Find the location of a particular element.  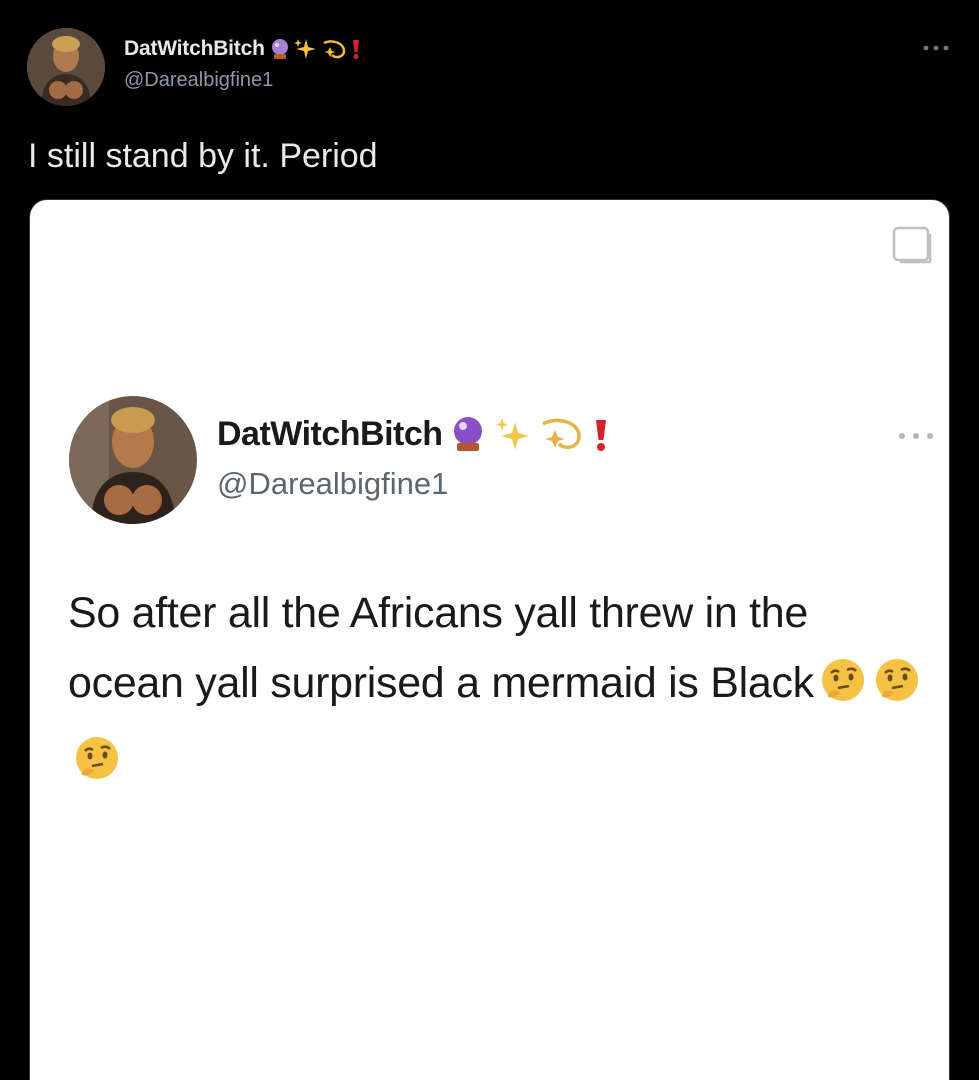

more-options-button is located at coordinates (936, 48).